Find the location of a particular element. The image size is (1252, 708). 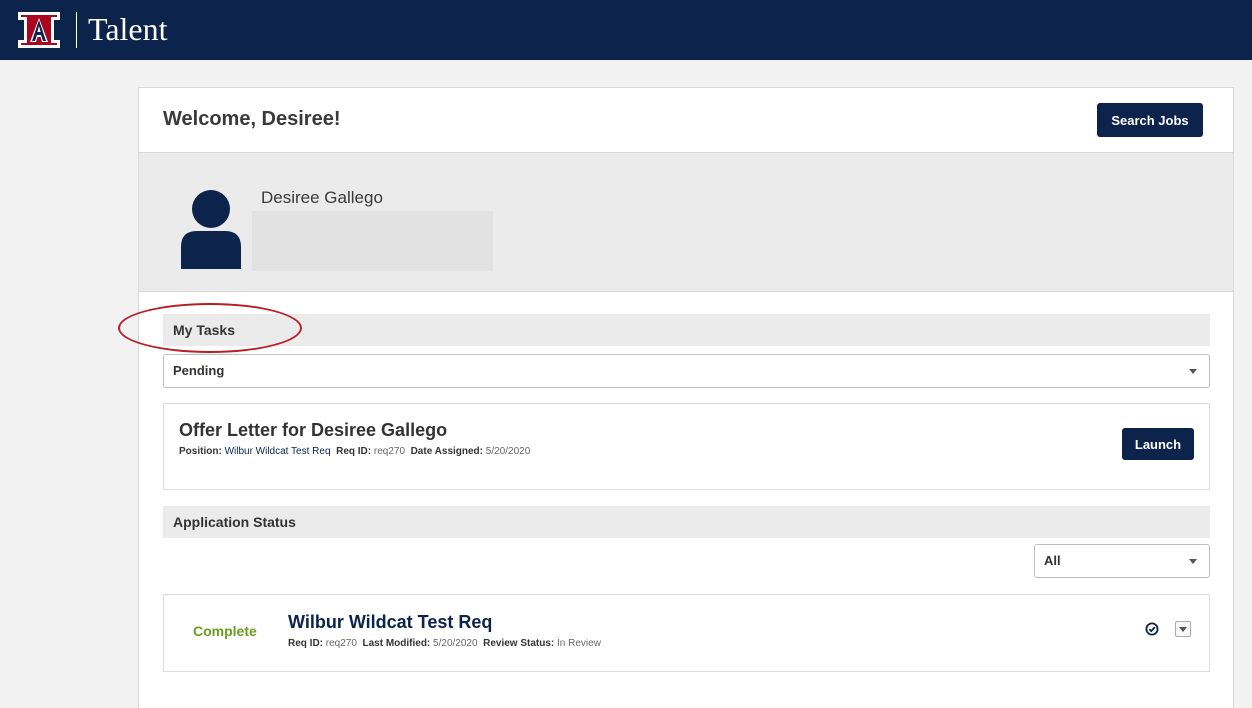

check-circle-icon is located at coordinates (1152, 629).